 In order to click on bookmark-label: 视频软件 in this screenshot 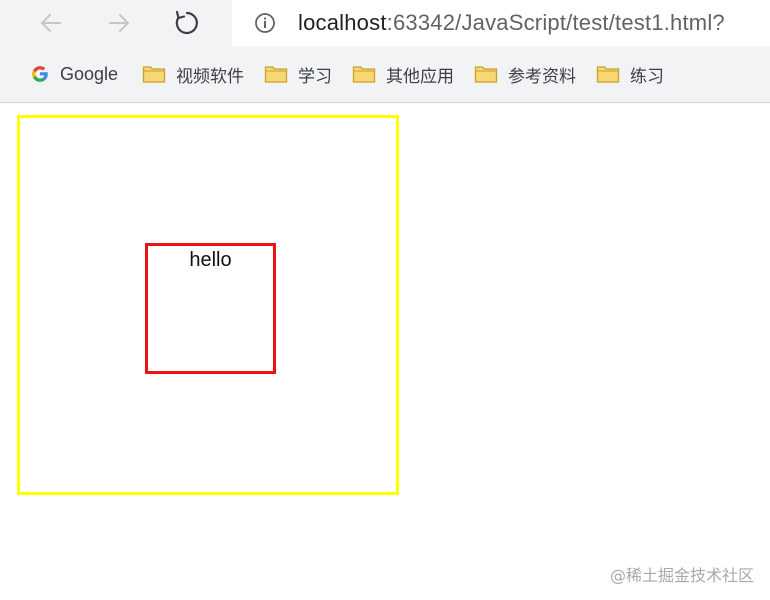, I will do `click(210, 76)`.